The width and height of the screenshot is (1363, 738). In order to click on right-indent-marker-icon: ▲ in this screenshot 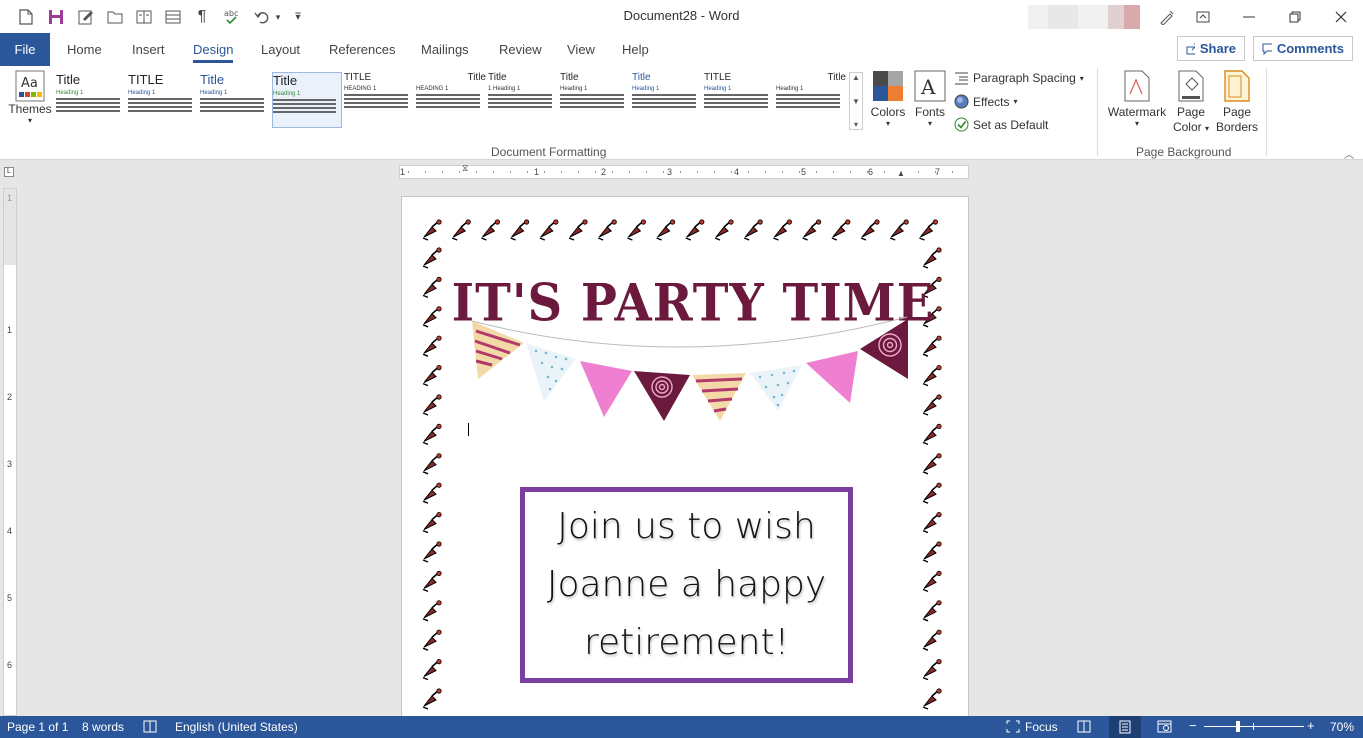, I will do `click(901, 173)`.